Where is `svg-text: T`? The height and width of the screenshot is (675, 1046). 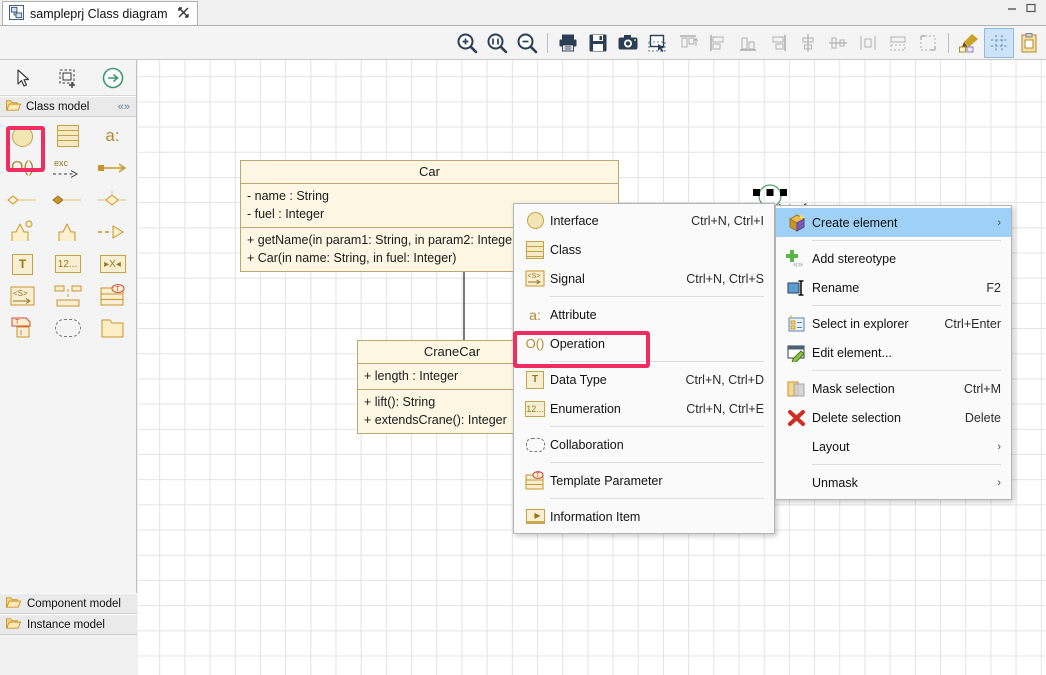
svg-text: T is located at coordinates (538, 476).